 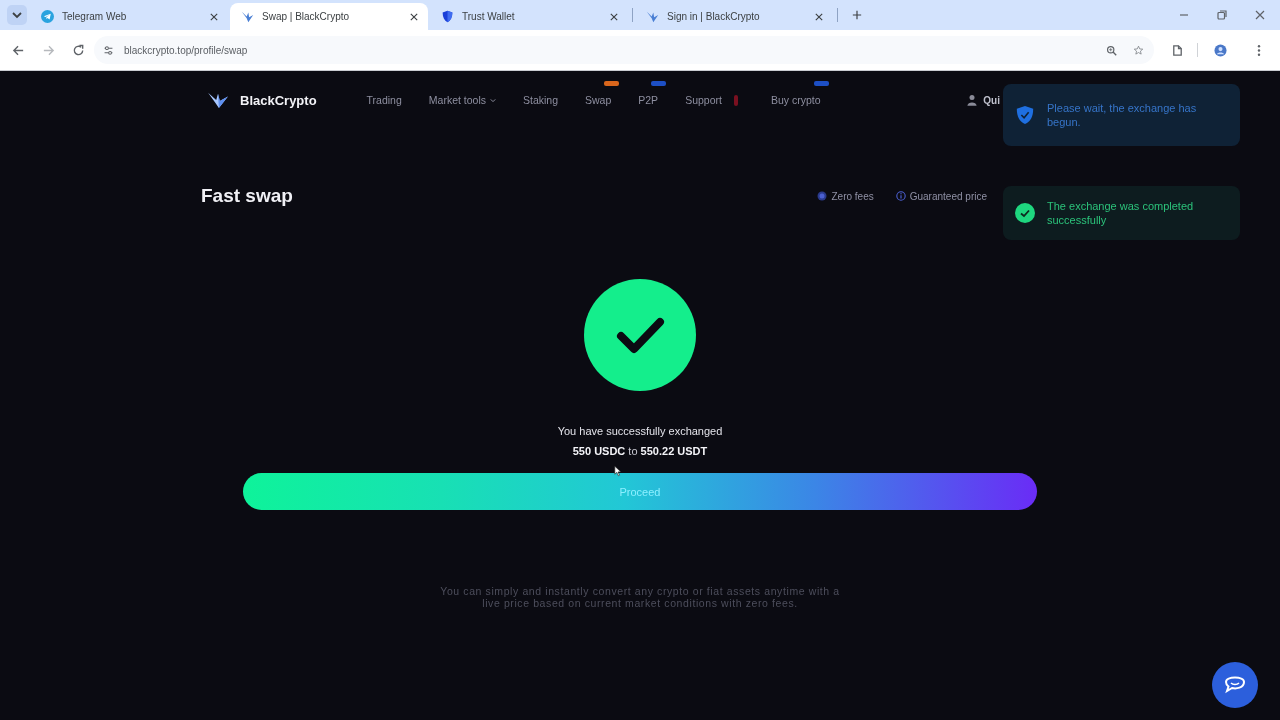 I want to click on menu-icon, so click(x=1259, y=50).